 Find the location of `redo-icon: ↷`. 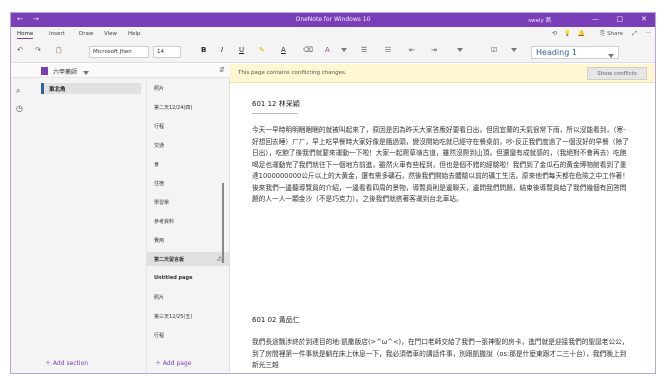

redo-icon: ↷ is located at coordinates (38, 50).